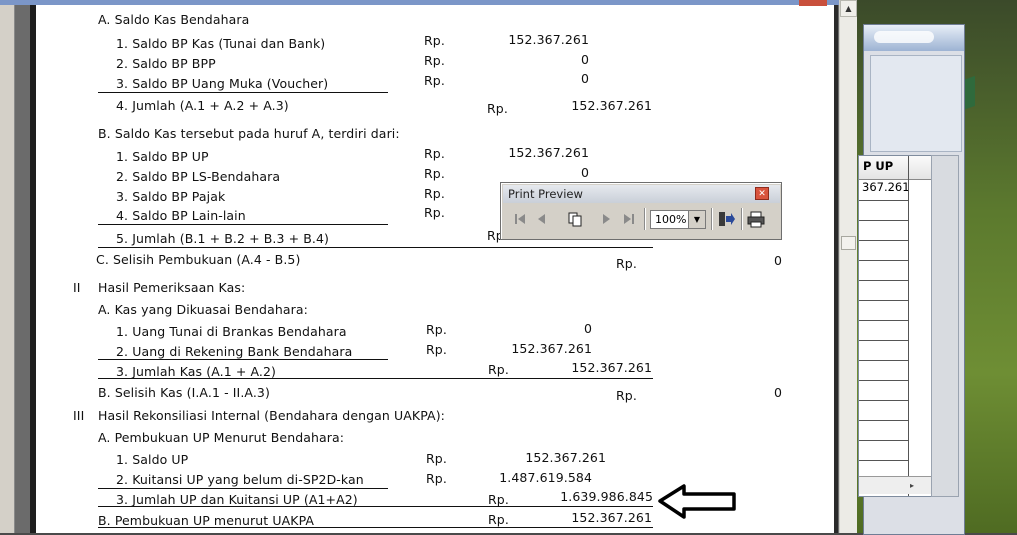  Describe the element at coordinates (181, 215) in the screenshot. I see `row-label: 4. Saldo BP Lain-lain` at that location.